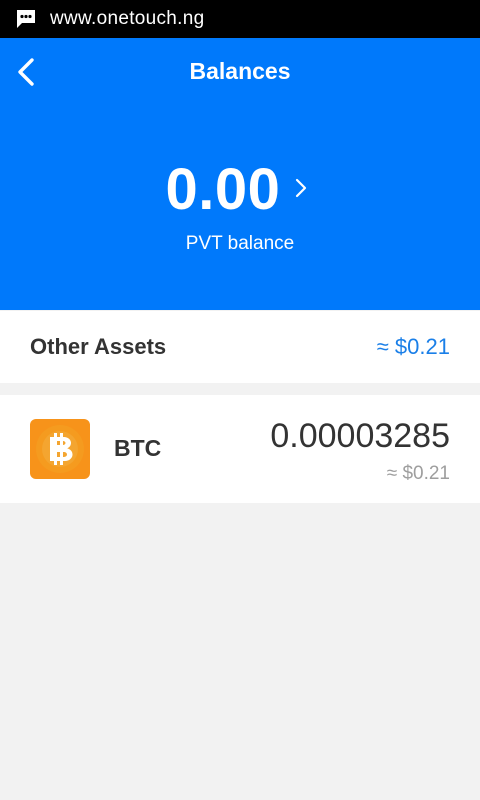  Describe the element at coordinates (60, 449) in the screenshot. I see `bitcoin-icon` at that location.